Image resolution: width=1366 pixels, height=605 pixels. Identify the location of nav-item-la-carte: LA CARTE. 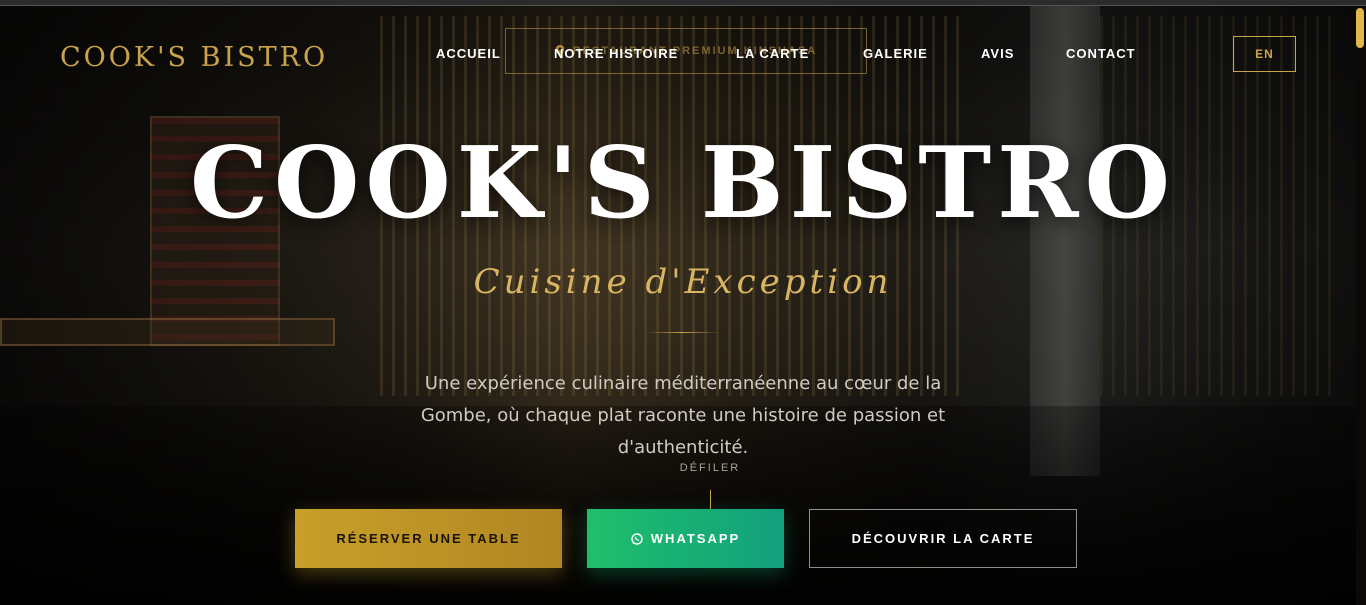
(772, 53).